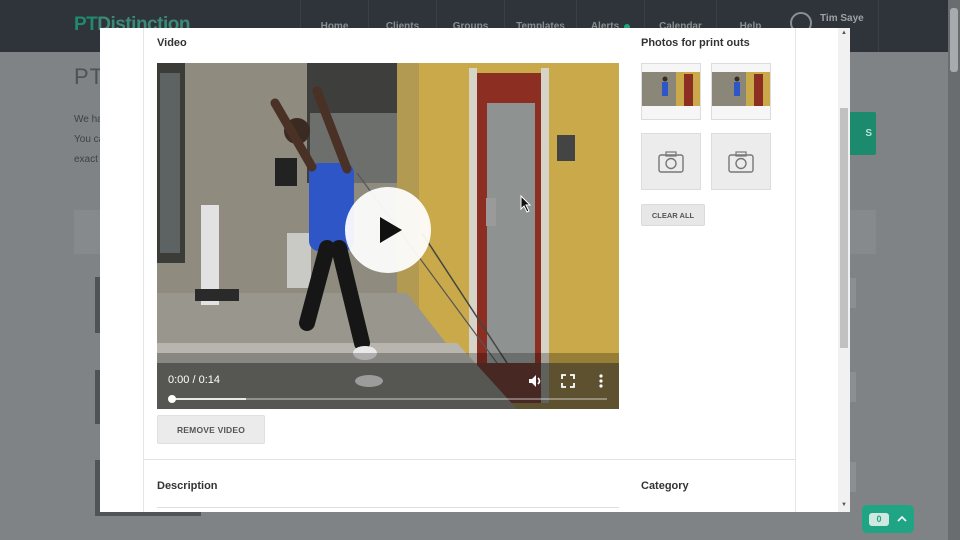 The image size is (960, 540). I want to click on mouse-cursor-icon, so click(526, 204).